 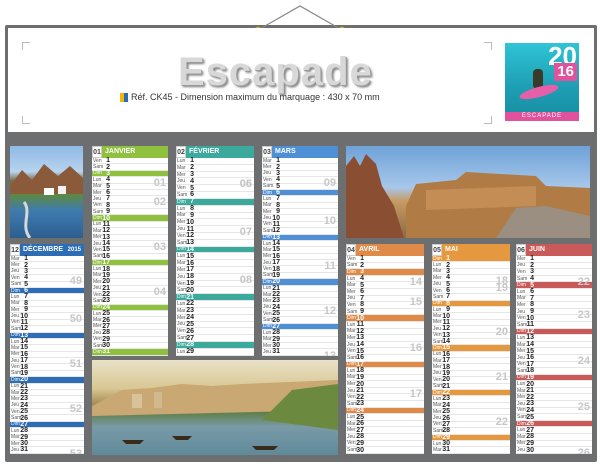 What do you see at coordinates (181, 152) in the screenshot?
I see `month-number: 02` at bounding box center [181, 152].